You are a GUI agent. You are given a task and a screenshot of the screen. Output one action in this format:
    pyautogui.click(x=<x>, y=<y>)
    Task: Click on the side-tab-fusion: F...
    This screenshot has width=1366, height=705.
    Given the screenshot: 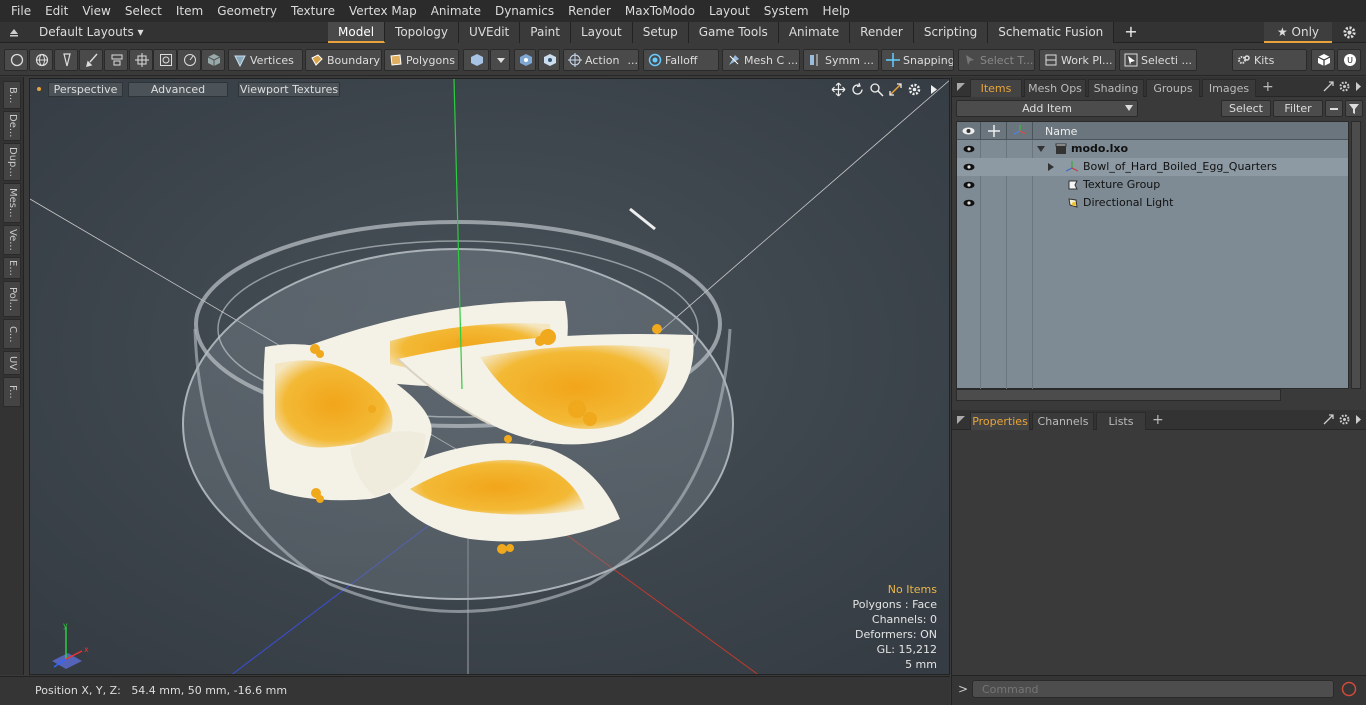 What is the action you would take?
    pyautogui.click(x=12, y=392)
    